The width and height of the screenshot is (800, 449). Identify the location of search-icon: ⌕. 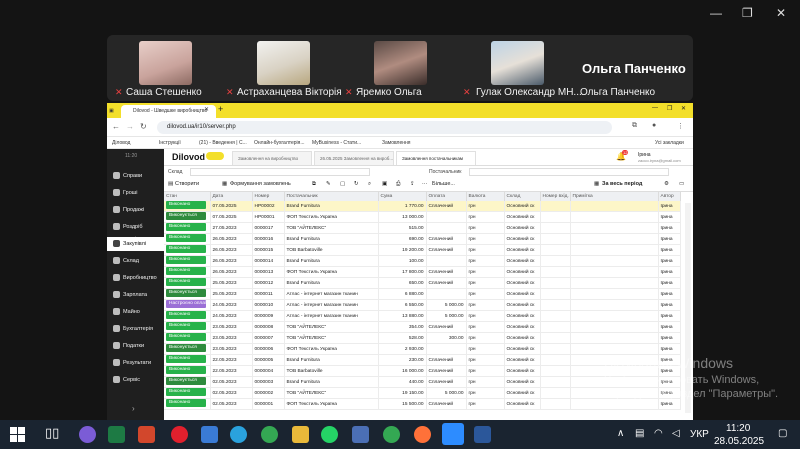
(369, 184).